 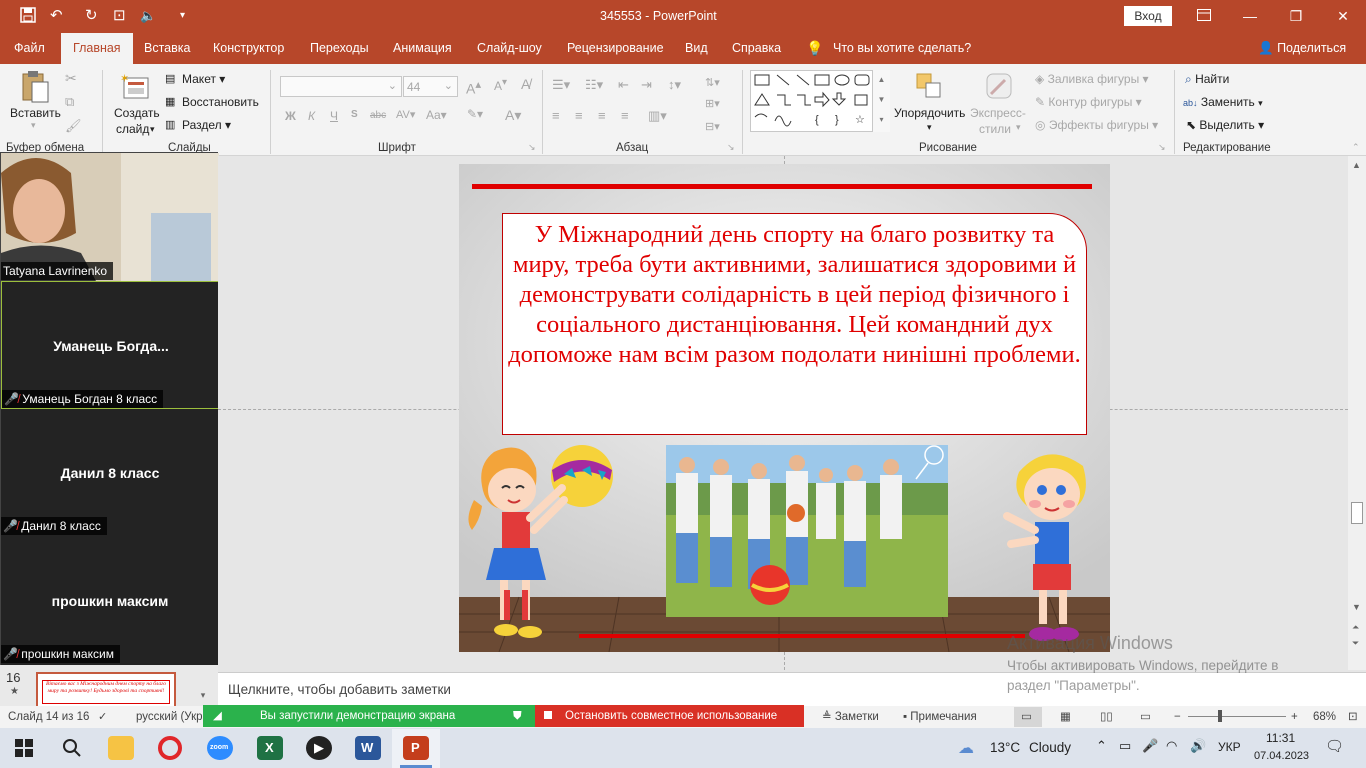 I want to click on normal-view-button: ▭, so click(x=1028, y=717).